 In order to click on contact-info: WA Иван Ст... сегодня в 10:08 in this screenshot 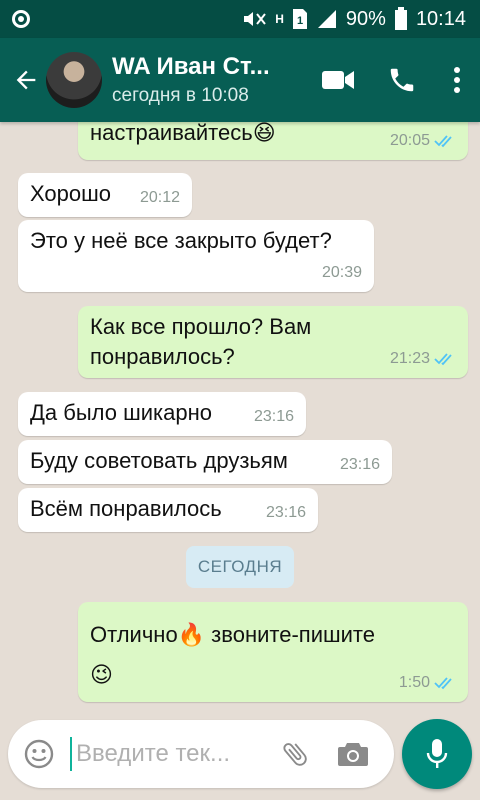, I will do `click(209, 80)`.